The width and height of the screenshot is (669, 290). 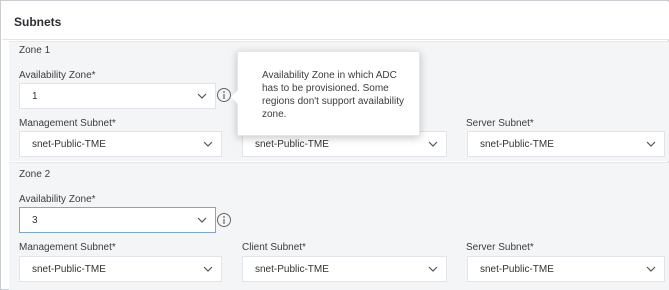 What do you see at coordinates (335, 21) in the screenshot?
I see `panel-header: Subnets` at bounding box center [335, 21].